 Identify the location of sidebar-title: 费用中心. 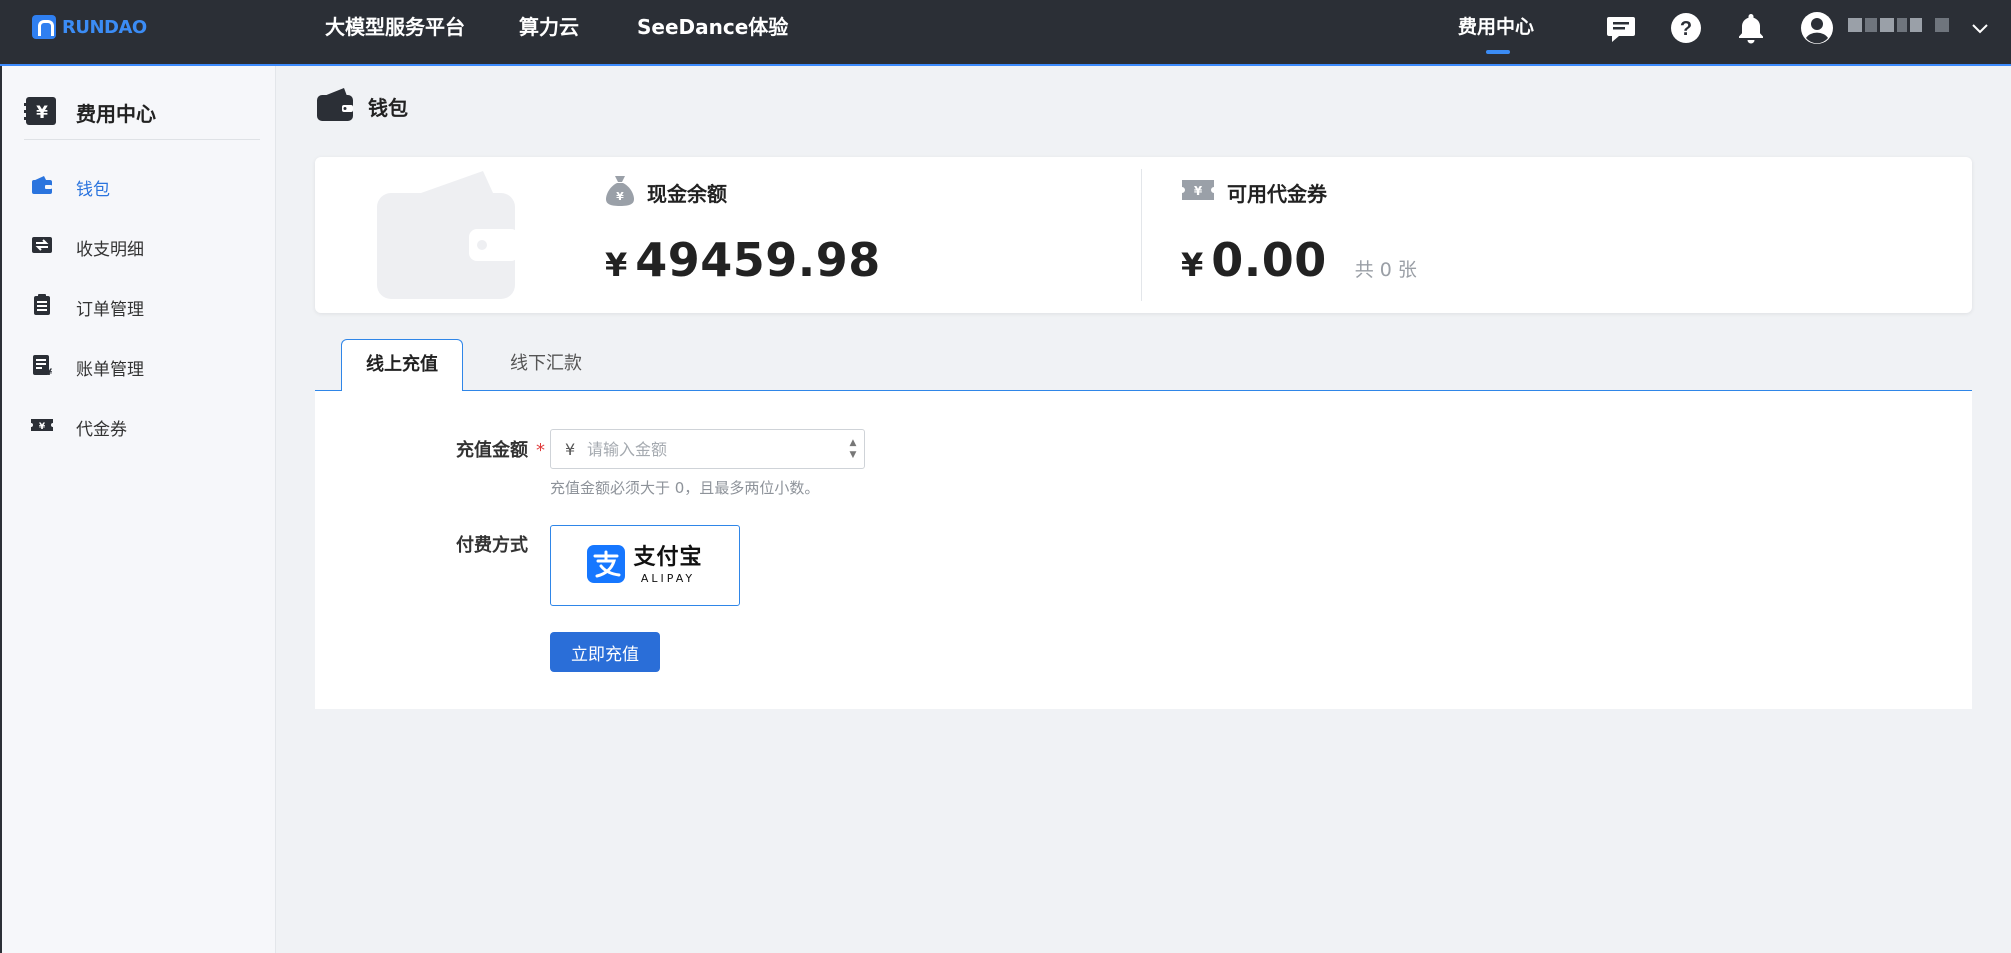
(116, 114).